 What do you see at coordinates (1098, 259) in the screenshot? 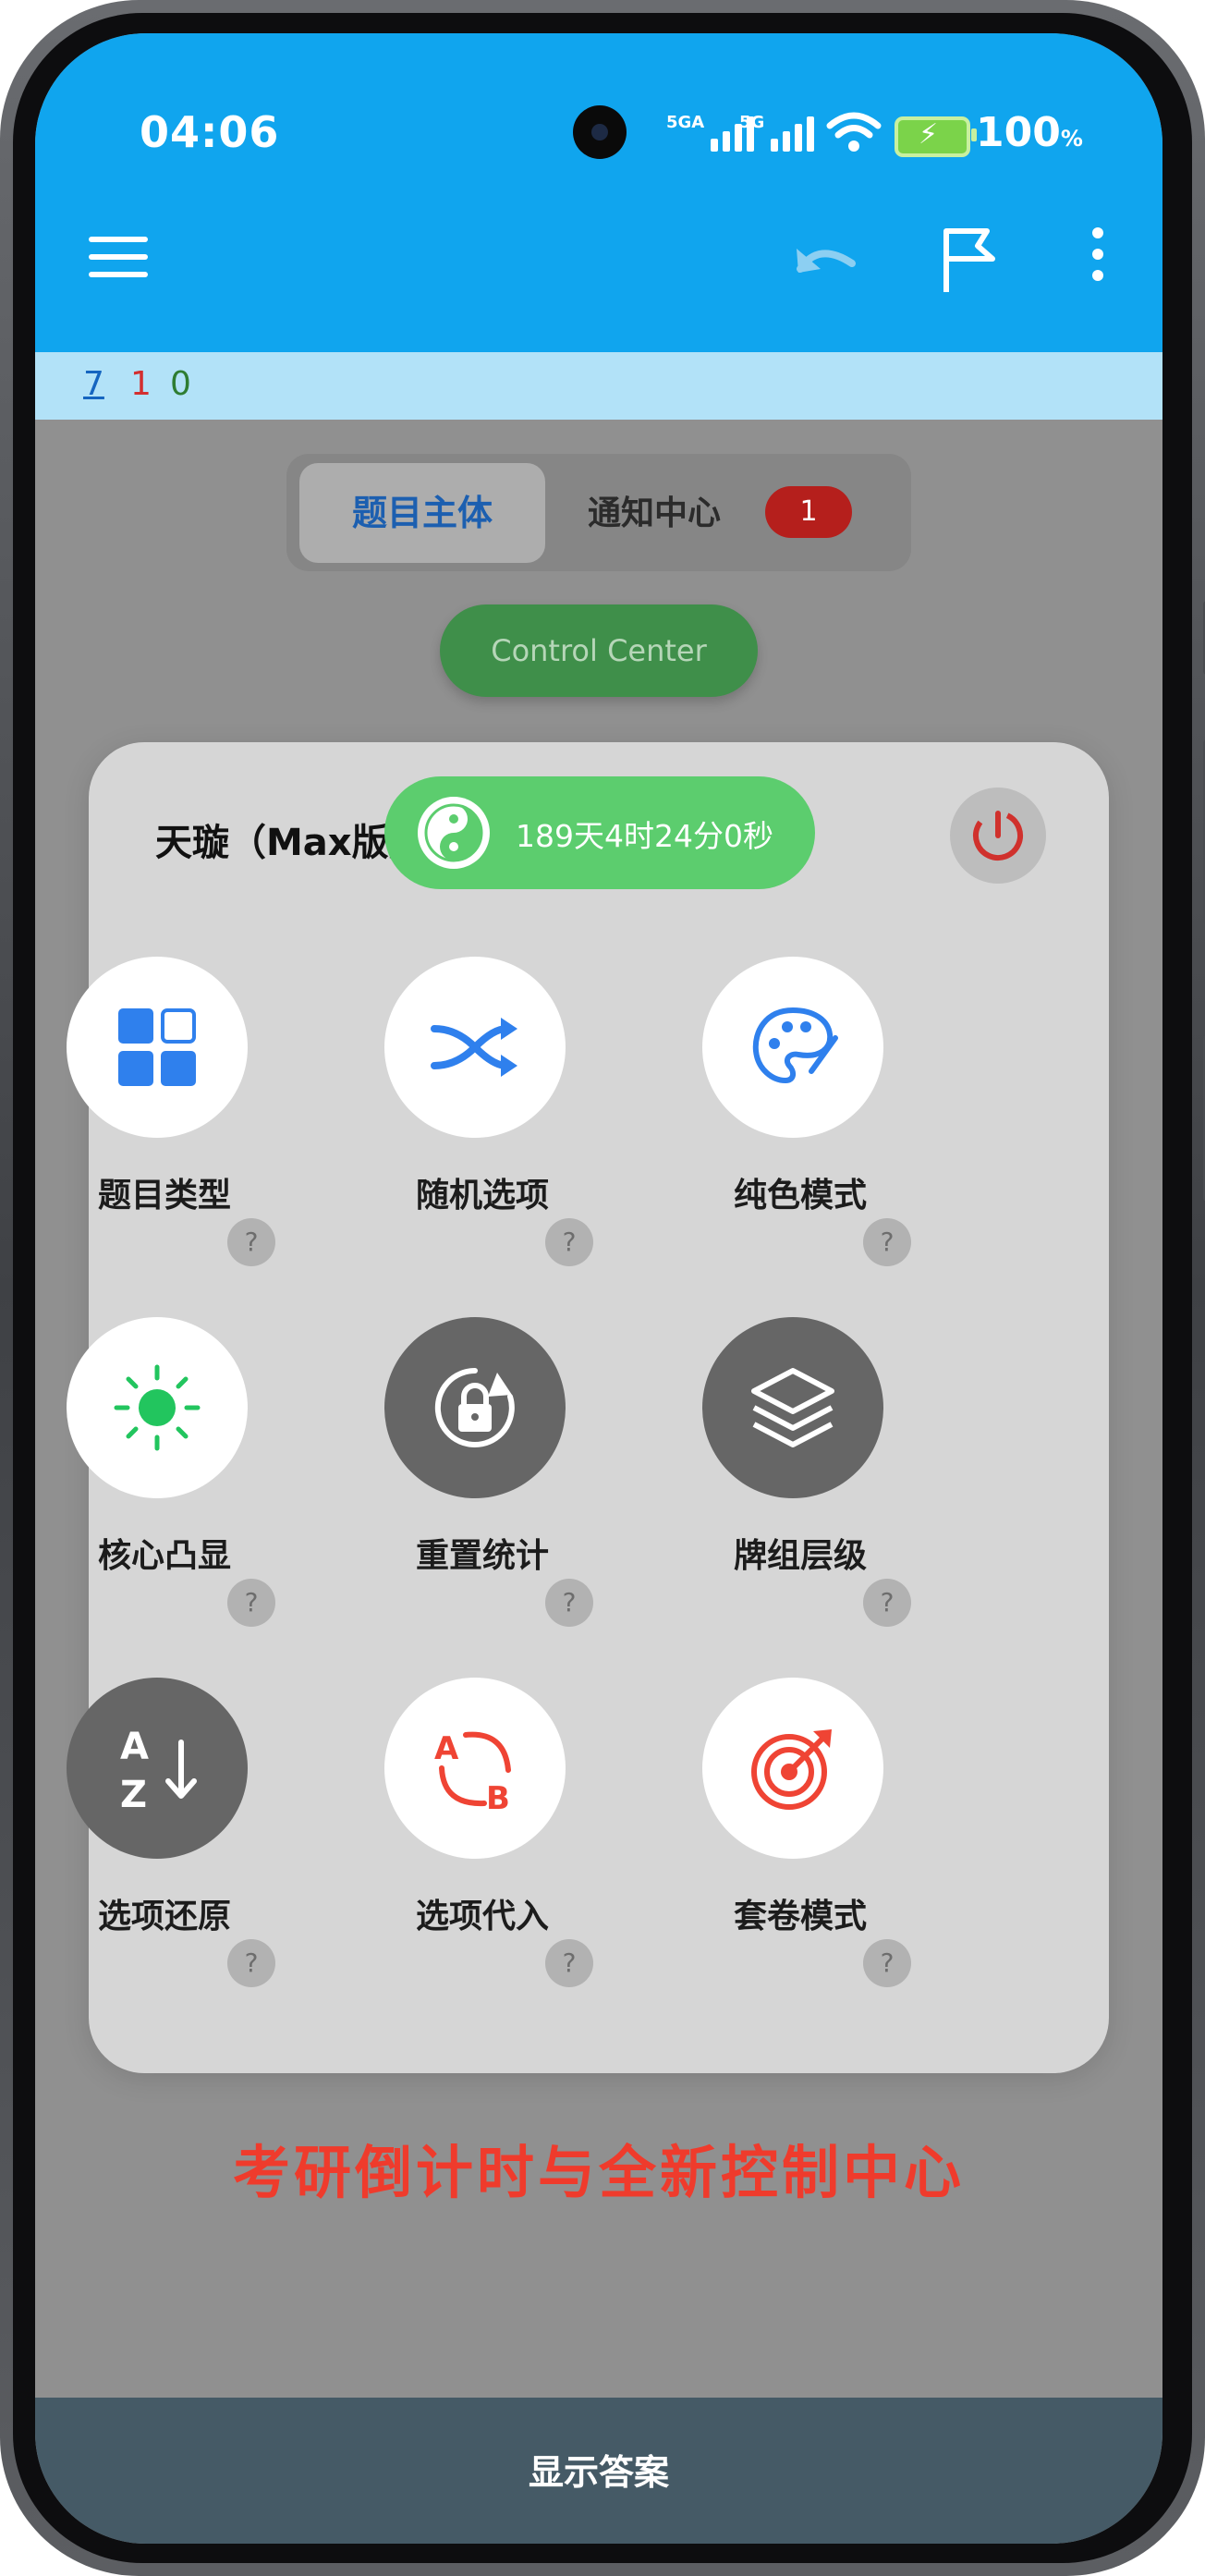
I see `more-vert-icon` at bounding box center [1098, 259].